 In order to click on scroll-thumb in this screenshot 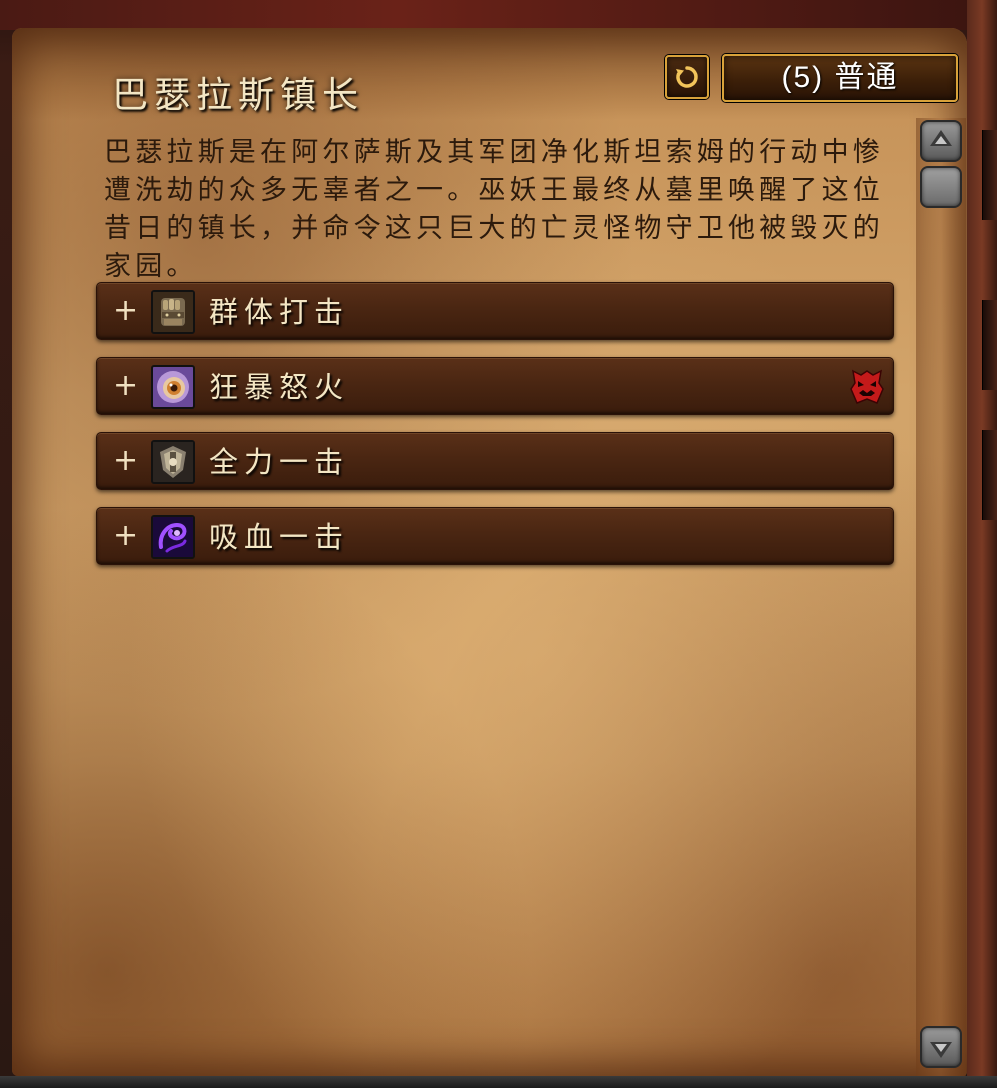, I will do `click(941, 187)`.